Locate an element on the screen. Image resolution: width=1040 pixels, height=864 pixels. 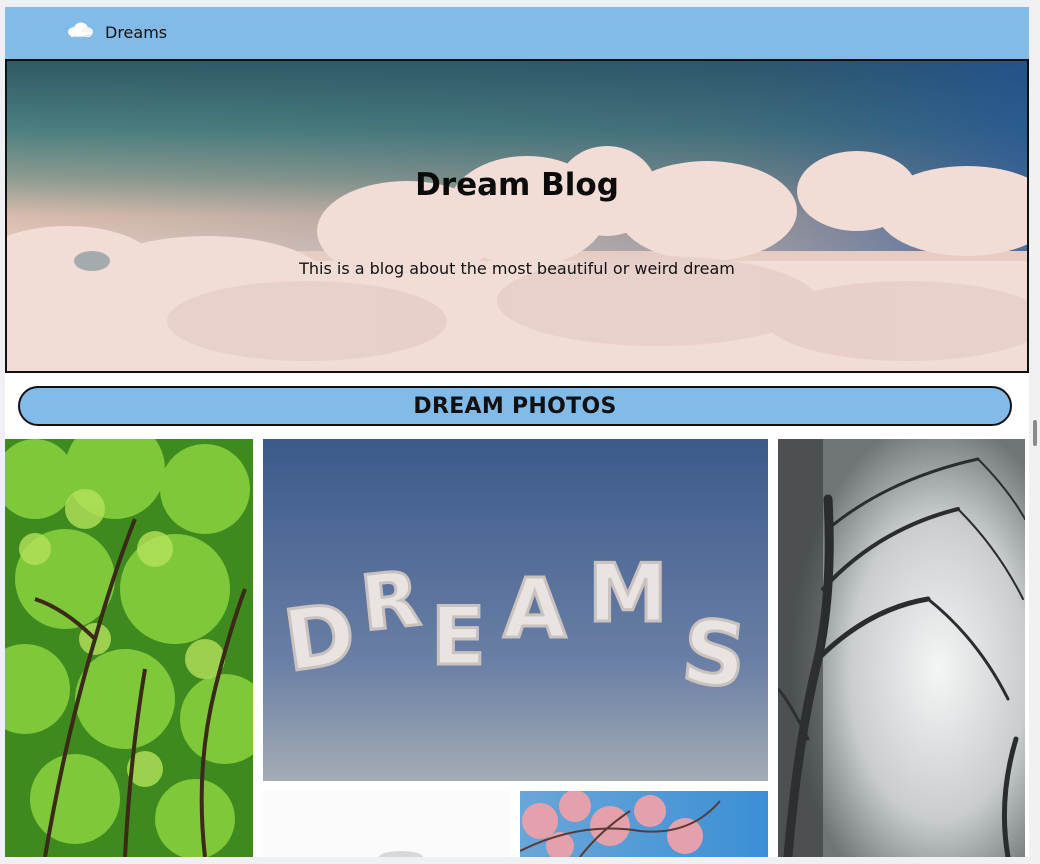
scrollbar-thumb is located at coordinates (1035, 433).